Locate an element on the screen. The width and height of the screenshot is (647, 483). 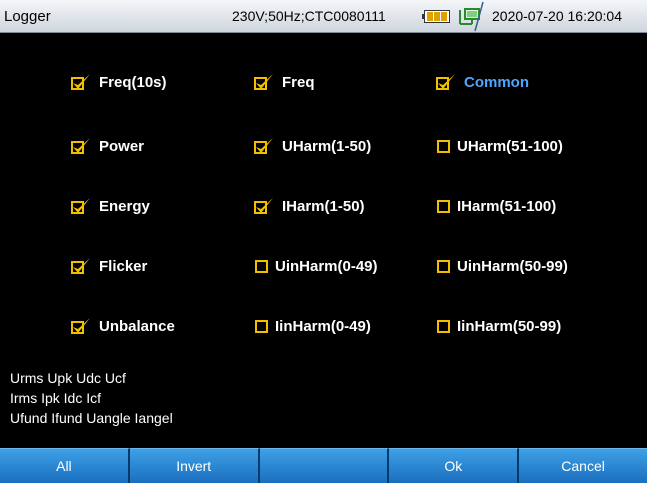
checkbox-label: Common is located at coordinates (496, 82).